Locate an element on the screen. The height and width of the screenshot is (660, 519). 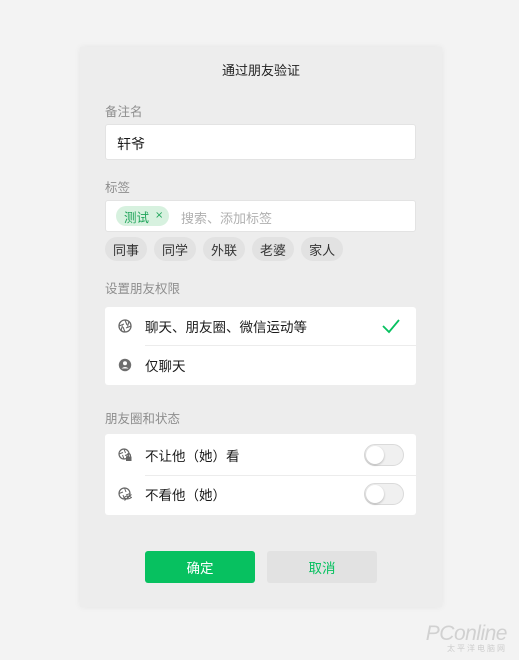
tag-suggestion: 同事 is located at coordinates (126, 249).